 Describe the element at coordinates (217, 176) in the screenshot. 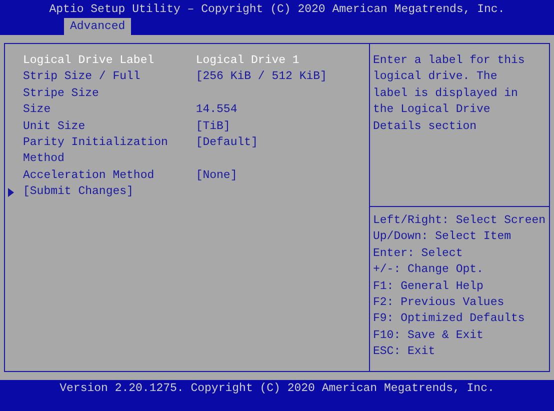

I see `setting-value: [None]` at that location.